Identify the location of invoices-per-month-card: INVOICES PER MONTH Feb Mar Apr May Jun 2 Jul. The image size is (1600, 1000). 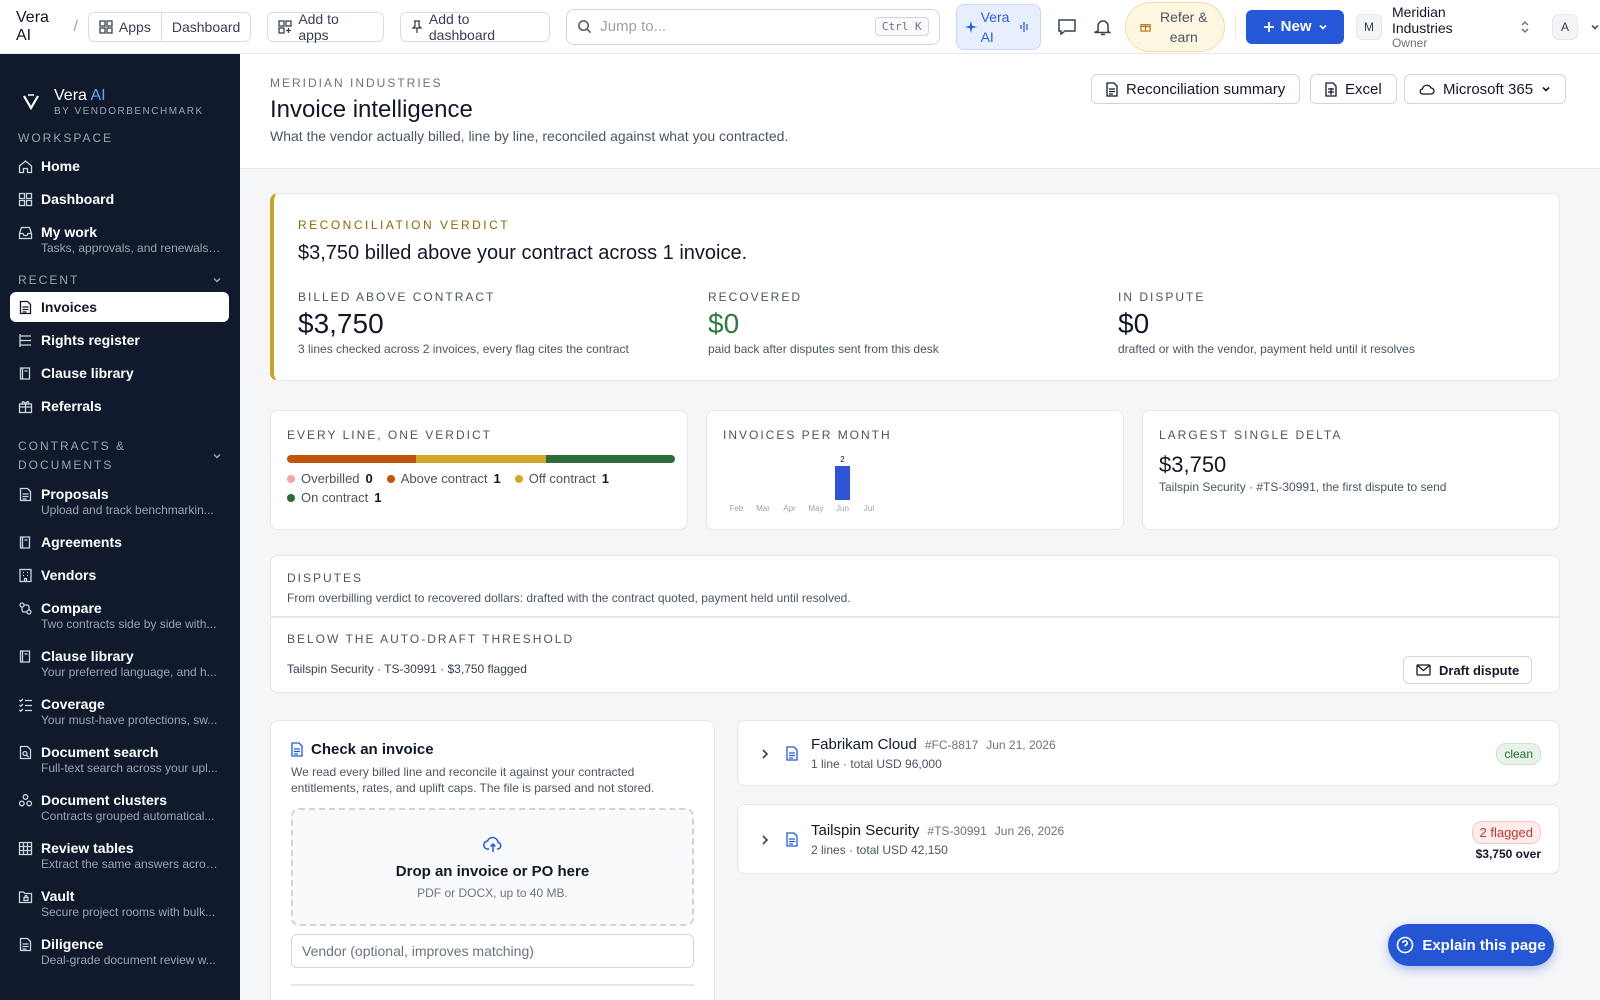
(915, 470).